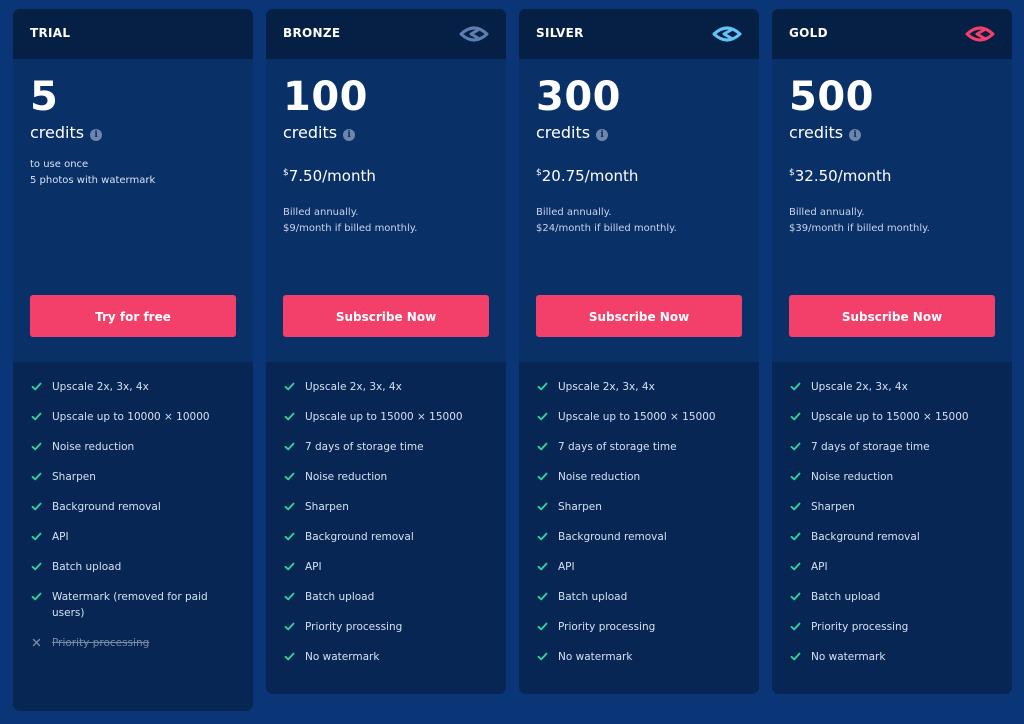 The image size is (1024, 724). Describe the element at coordinates (350, 228) in the screenshot. I see `billing-line: $9/month if billed monthly.` at that location.